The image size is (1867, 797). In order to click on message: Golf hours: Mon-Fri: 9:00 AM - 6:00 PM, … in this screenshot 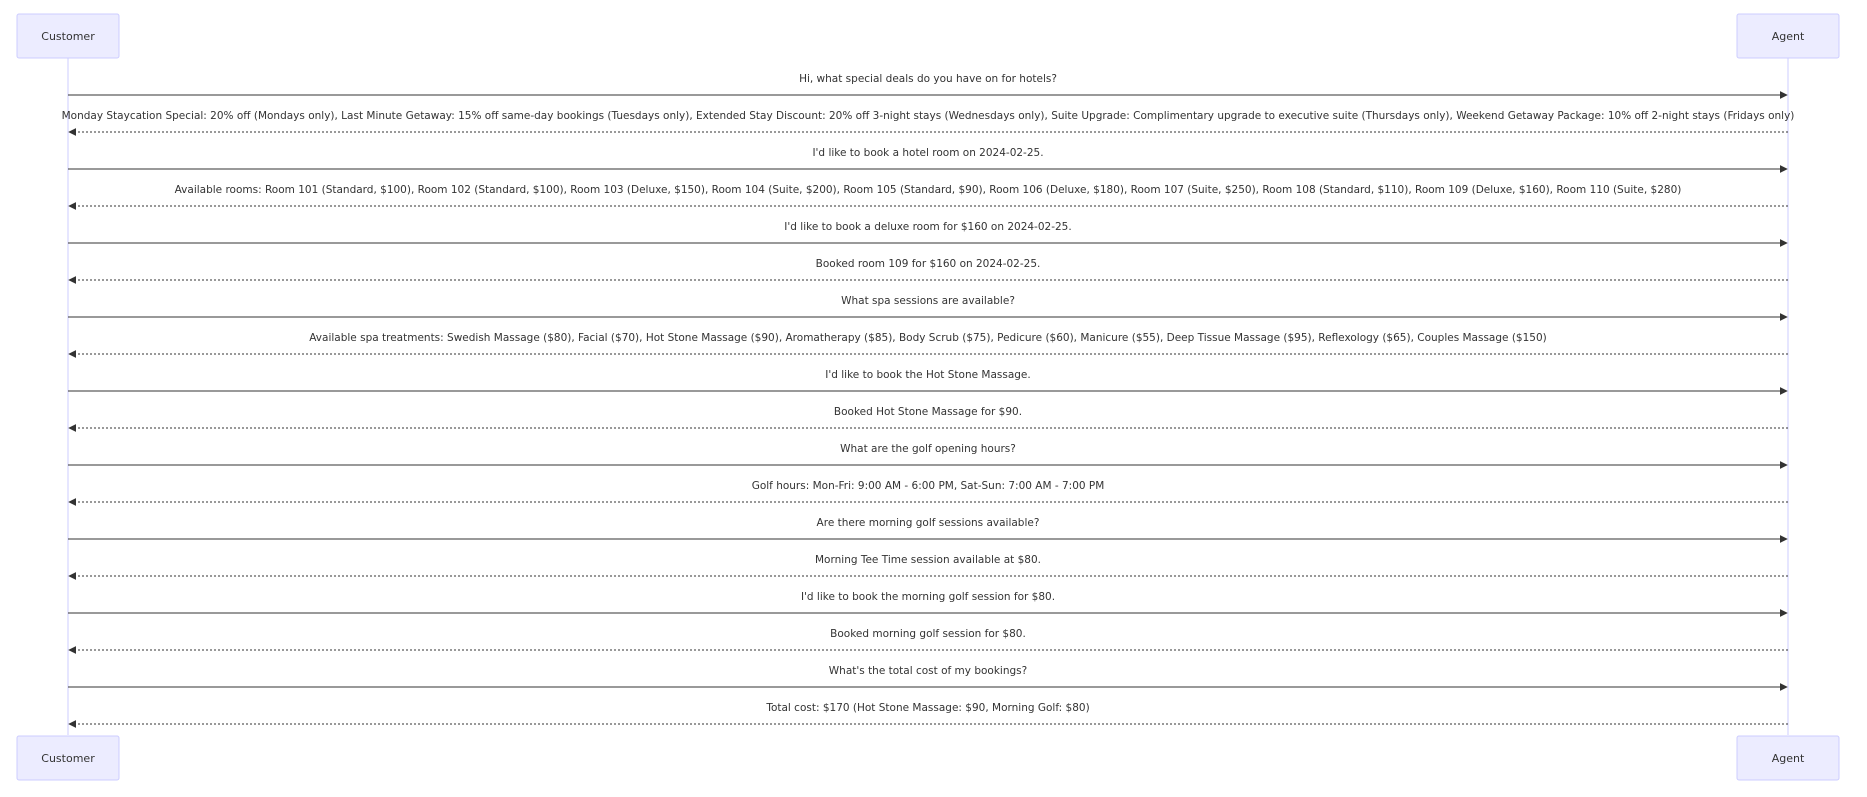, I will do `click(928, 493)`.